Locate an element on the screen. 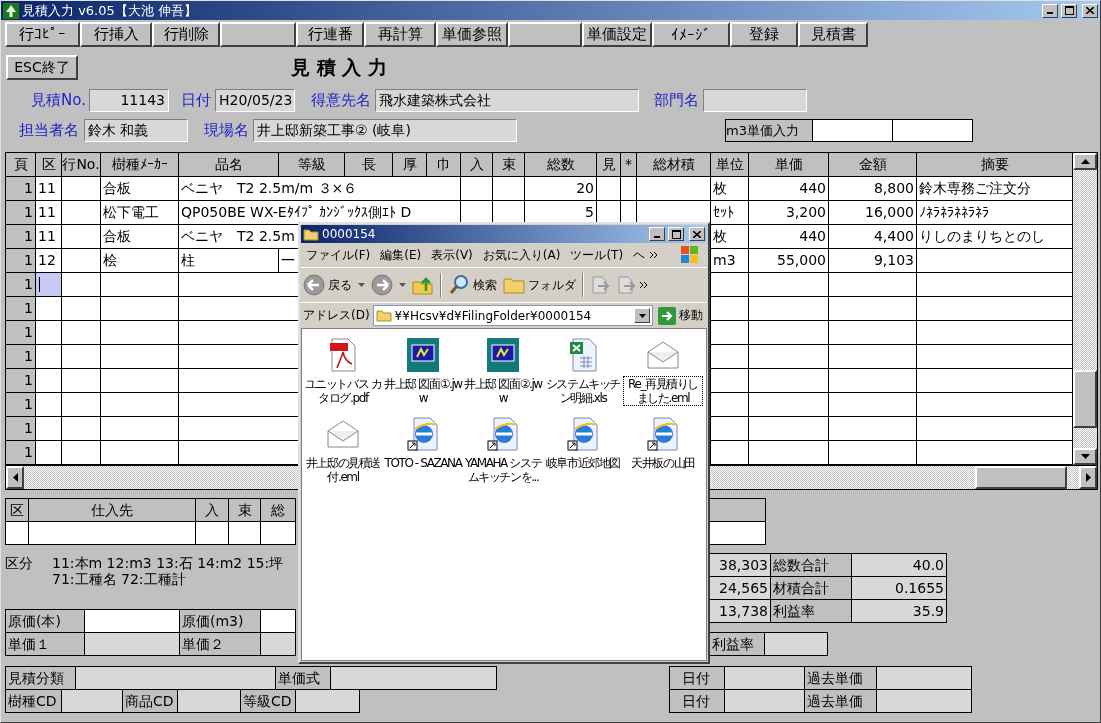 The image size is (1101, 723). toolbar-button: ｲﾒｰｼﾞ is located at coordinates (691, 34).